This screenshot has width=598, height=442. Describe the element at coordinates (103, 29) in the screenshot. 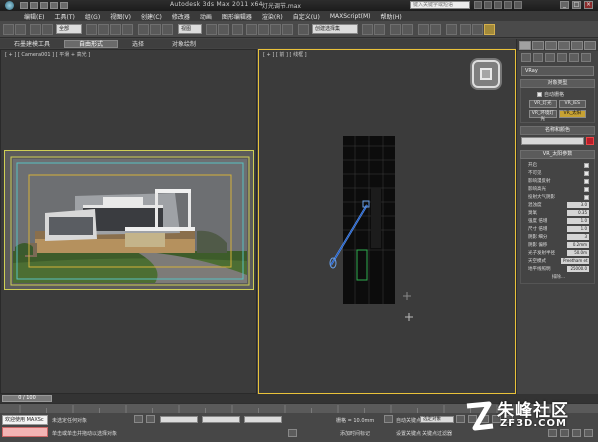

I see `select-by-name-icon` at that location.